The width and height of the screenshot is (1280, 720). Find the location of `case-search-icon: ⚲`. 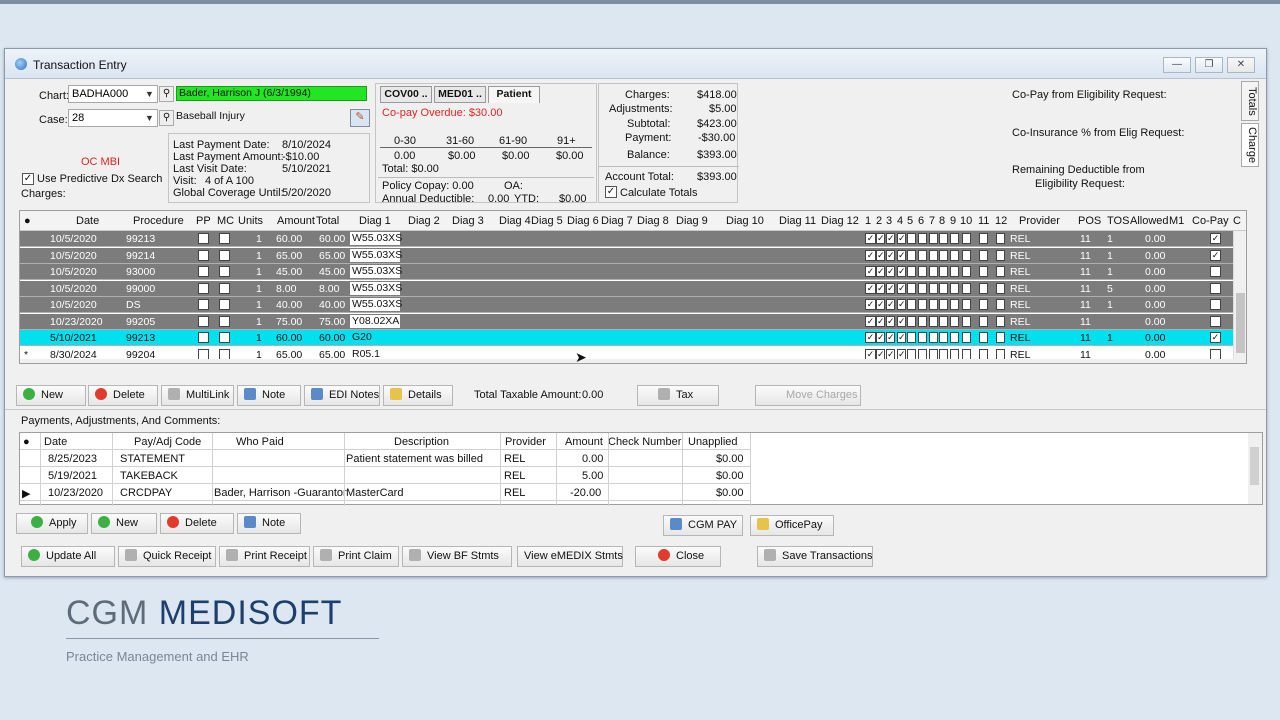

case-search-icon: ⚲ is located at coordinates (166, 118).